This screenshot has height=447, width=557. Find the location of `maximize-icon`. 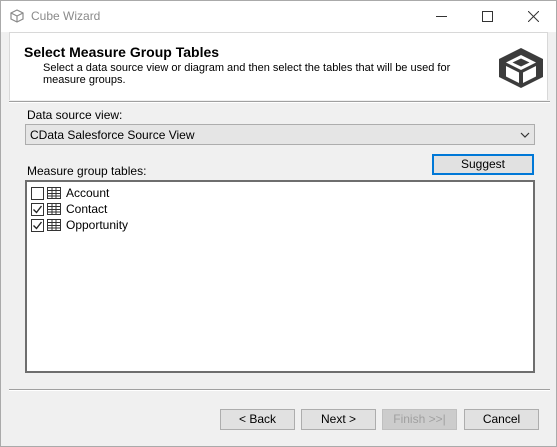

maximize-icon is located at coordinates (487, 16).